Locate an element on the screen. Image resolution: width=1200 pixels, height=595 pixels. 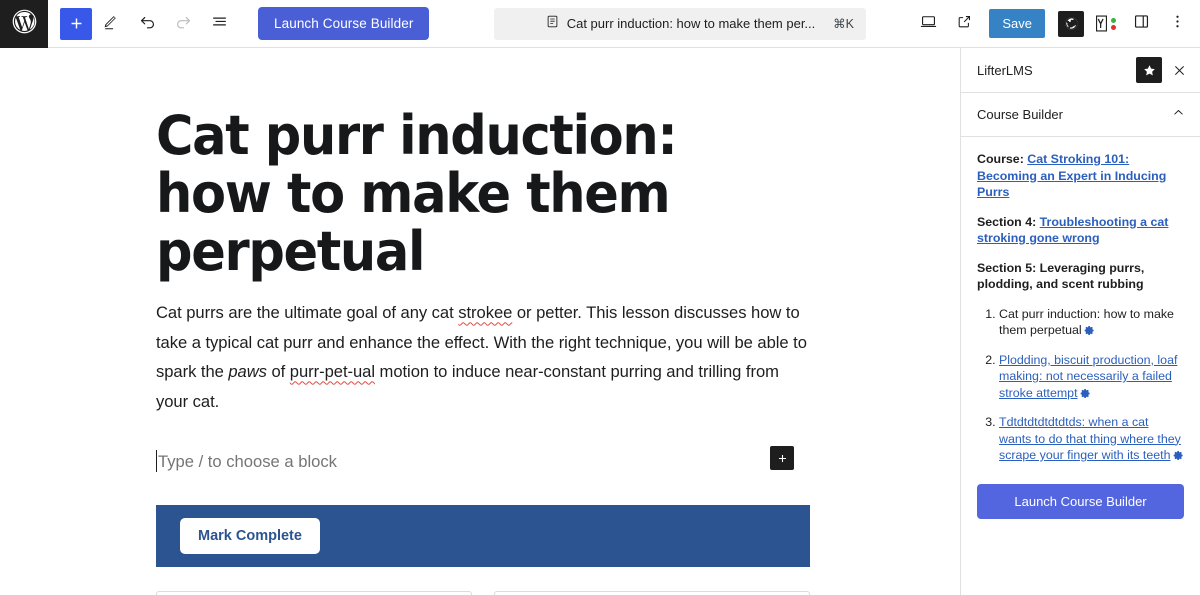
misspelled-word-strokee: strokee is located at coordinates (485, 313).